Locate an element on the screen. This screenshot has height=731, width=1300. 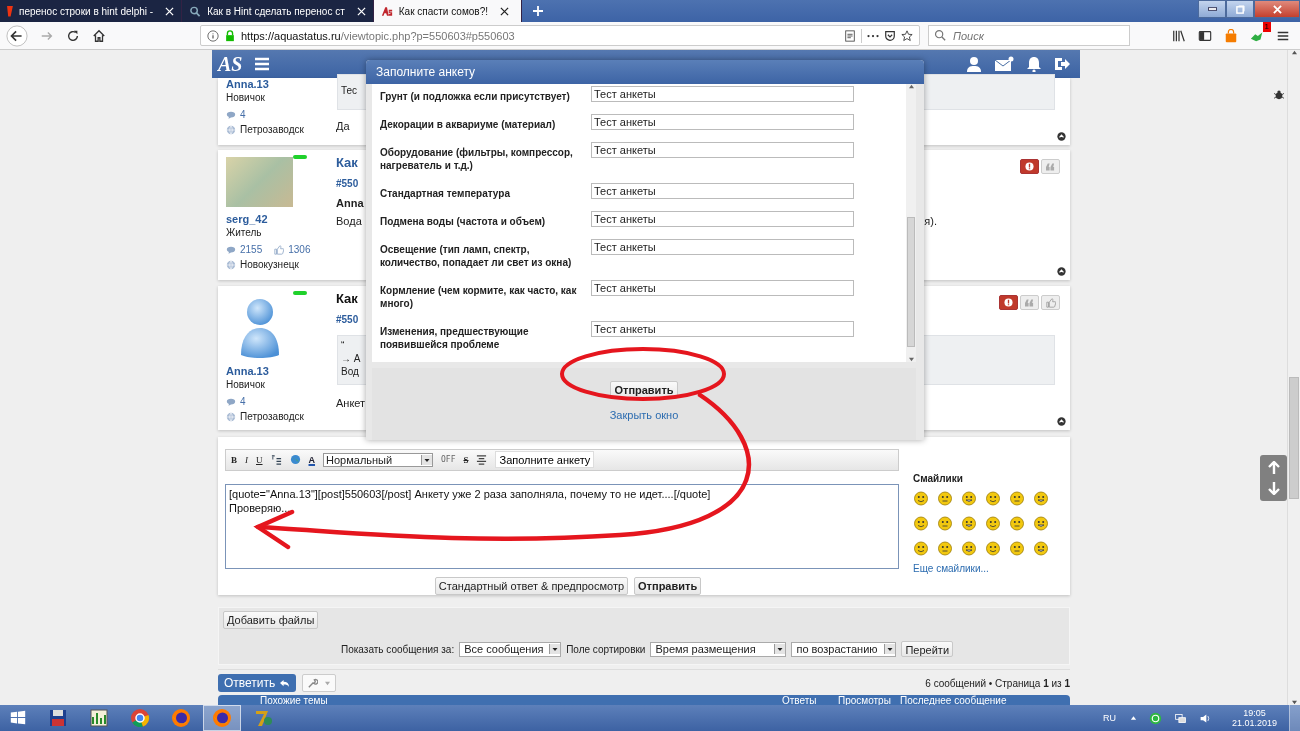
clock-date: 21.01.2019 is located at coordinates (1254, 723).